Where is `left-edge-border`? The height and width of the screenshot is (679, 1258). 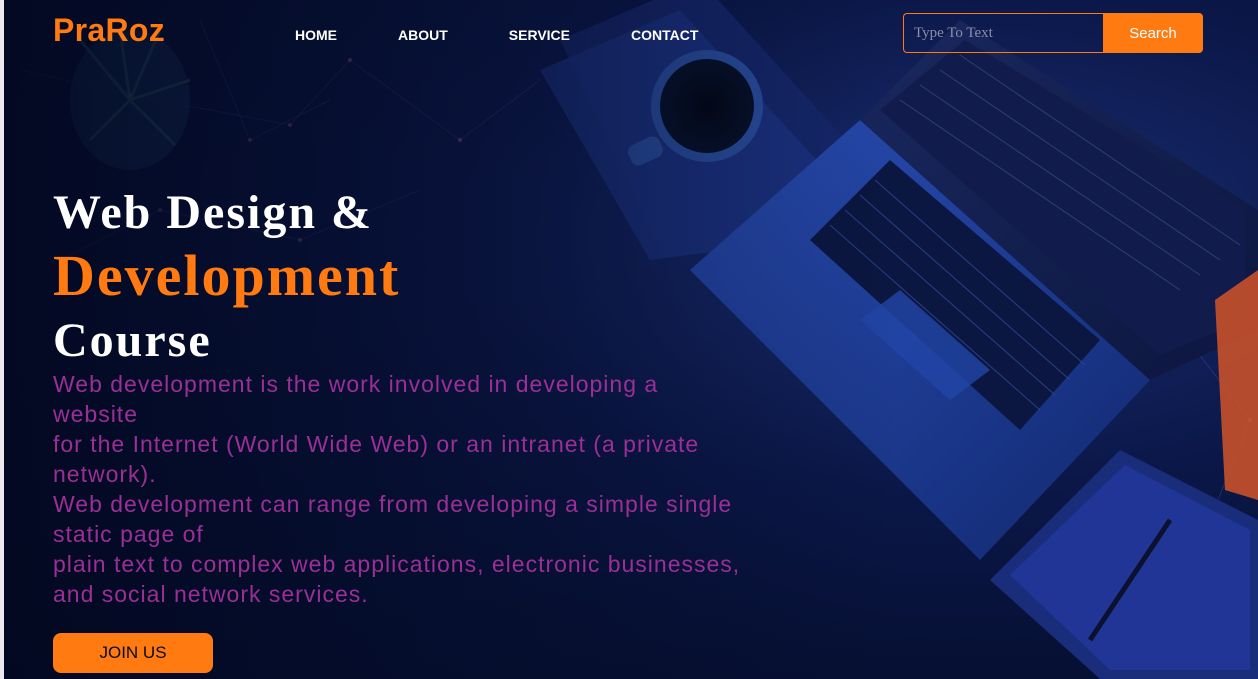 left-edge-border is located at coordinates (2, 339).